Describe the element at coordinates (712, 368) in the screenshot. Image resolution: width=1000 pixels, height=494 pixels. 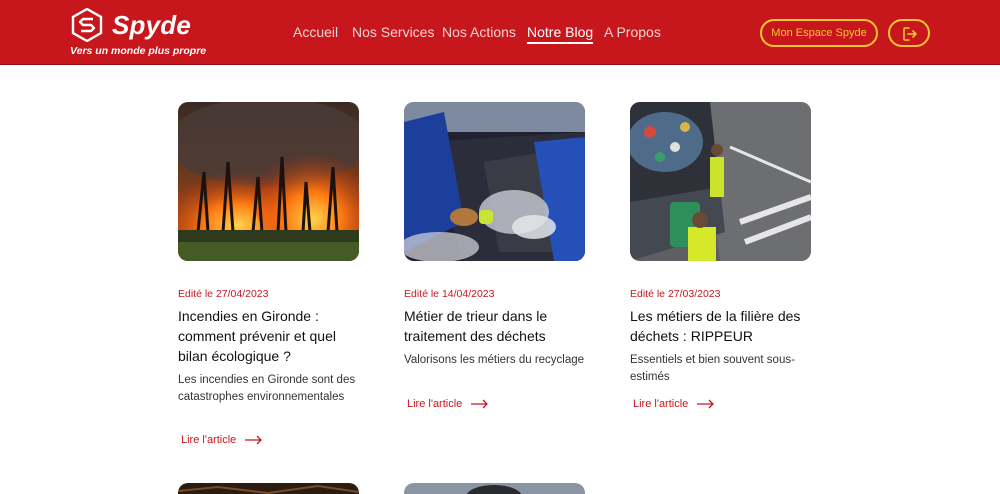
I see `article-excerpt: Essentiels et bien souvent sous-estimés` at that location.